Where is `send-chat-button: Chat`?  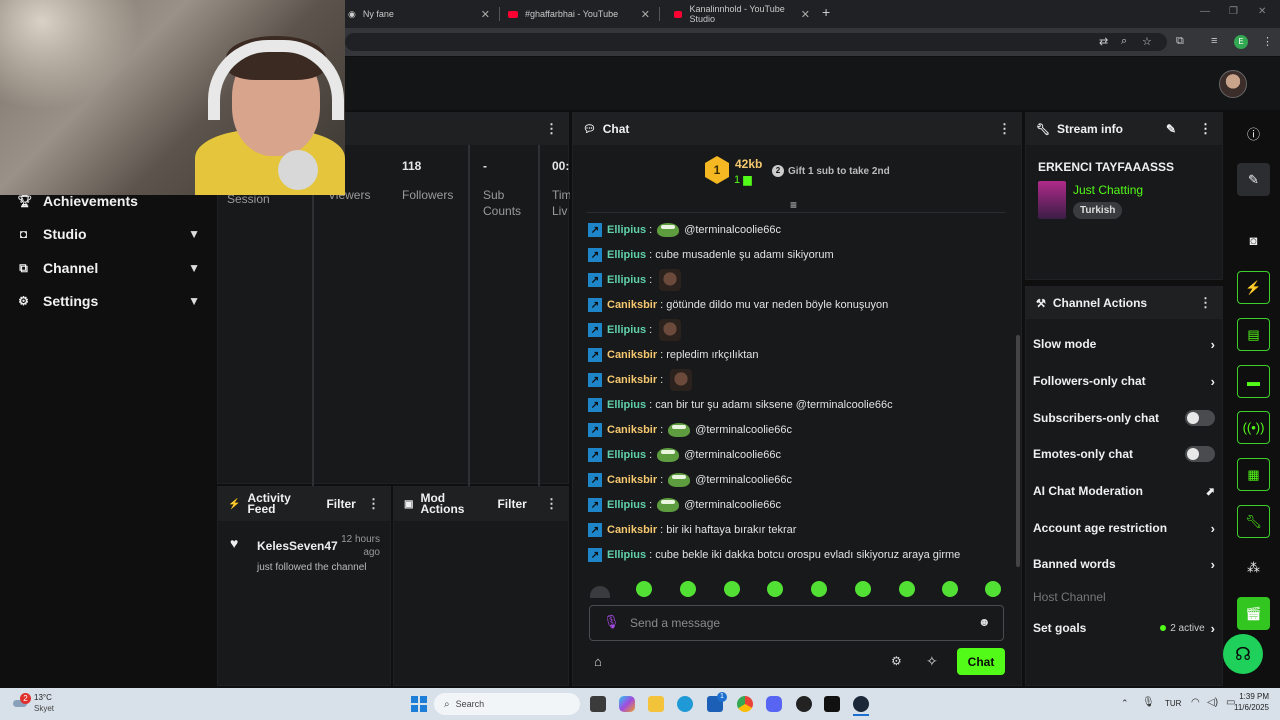
send-chat-button: Chat is located at coordinates (981, 661).